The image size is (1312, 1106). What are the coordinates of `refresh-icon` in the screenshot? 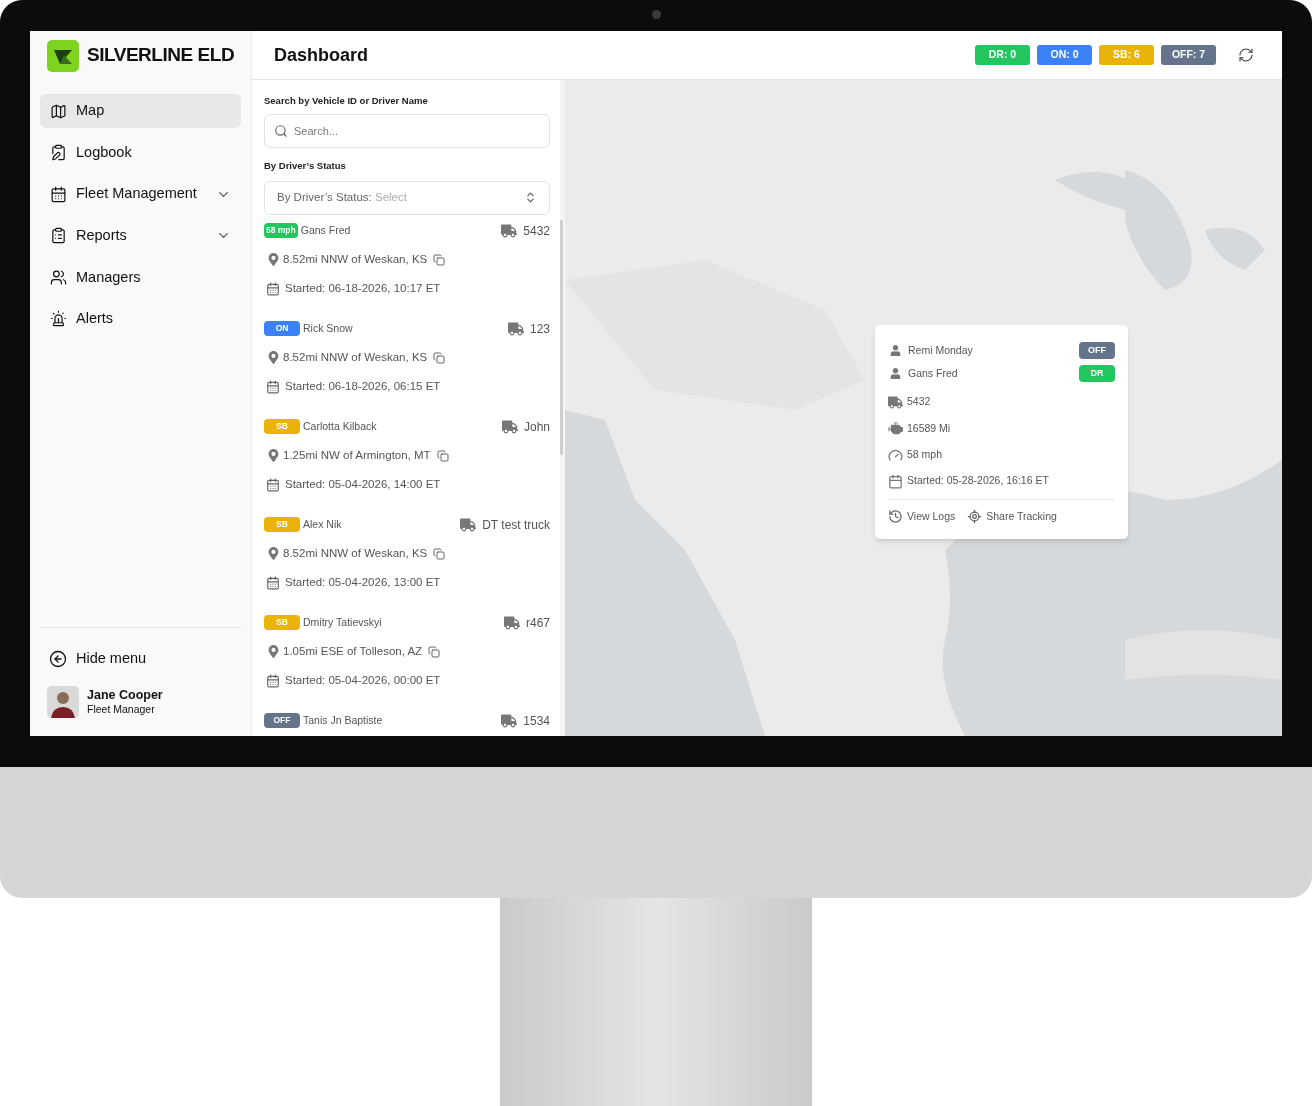 It's located at (1246, 55).